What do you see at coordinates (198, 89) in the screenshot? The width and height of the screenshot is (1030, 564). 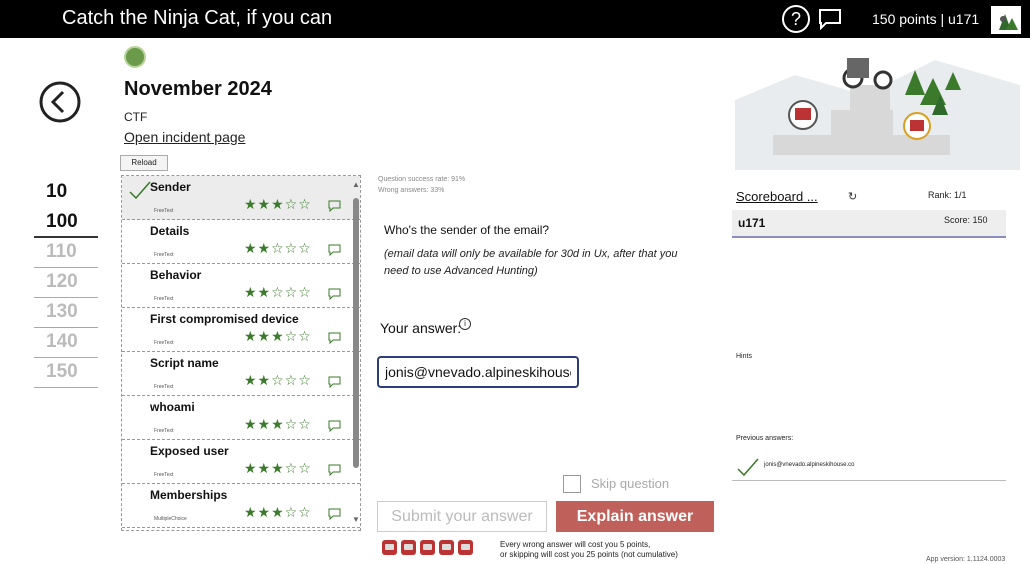 I see `incident-month: November 2024` at bounding box center [198, 89].